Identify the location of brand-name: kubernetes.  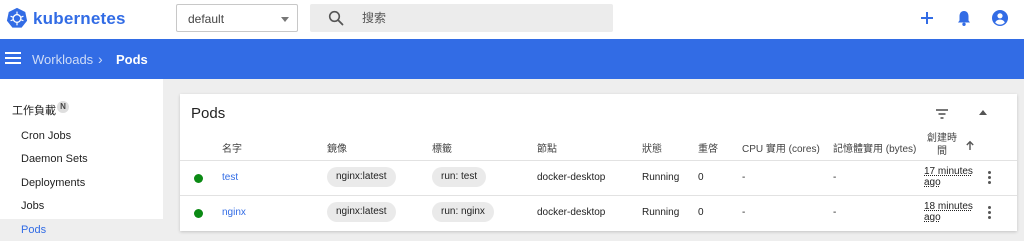
(79, 19).